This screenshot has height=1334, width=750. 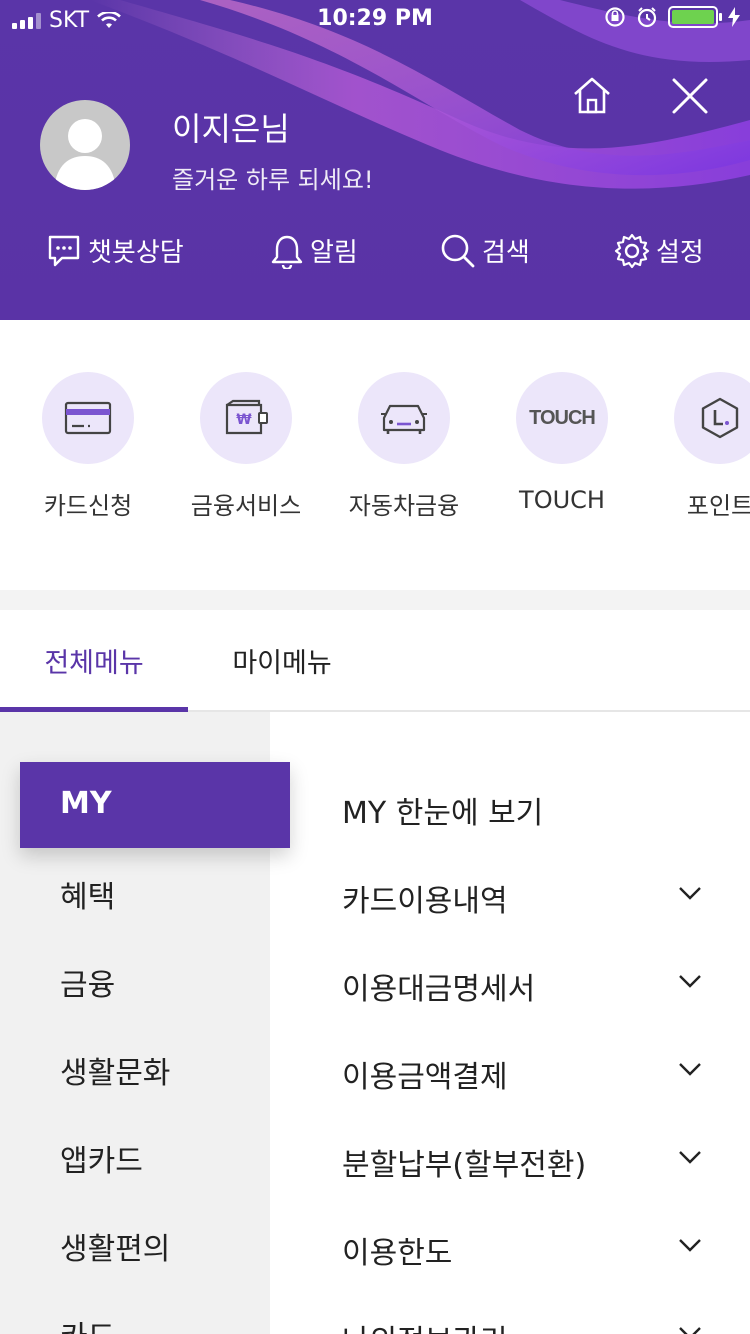 What do you see at coordinates (695, 17) in the screenshot?
I see `battery-icon` at bounding box center [695, 17].